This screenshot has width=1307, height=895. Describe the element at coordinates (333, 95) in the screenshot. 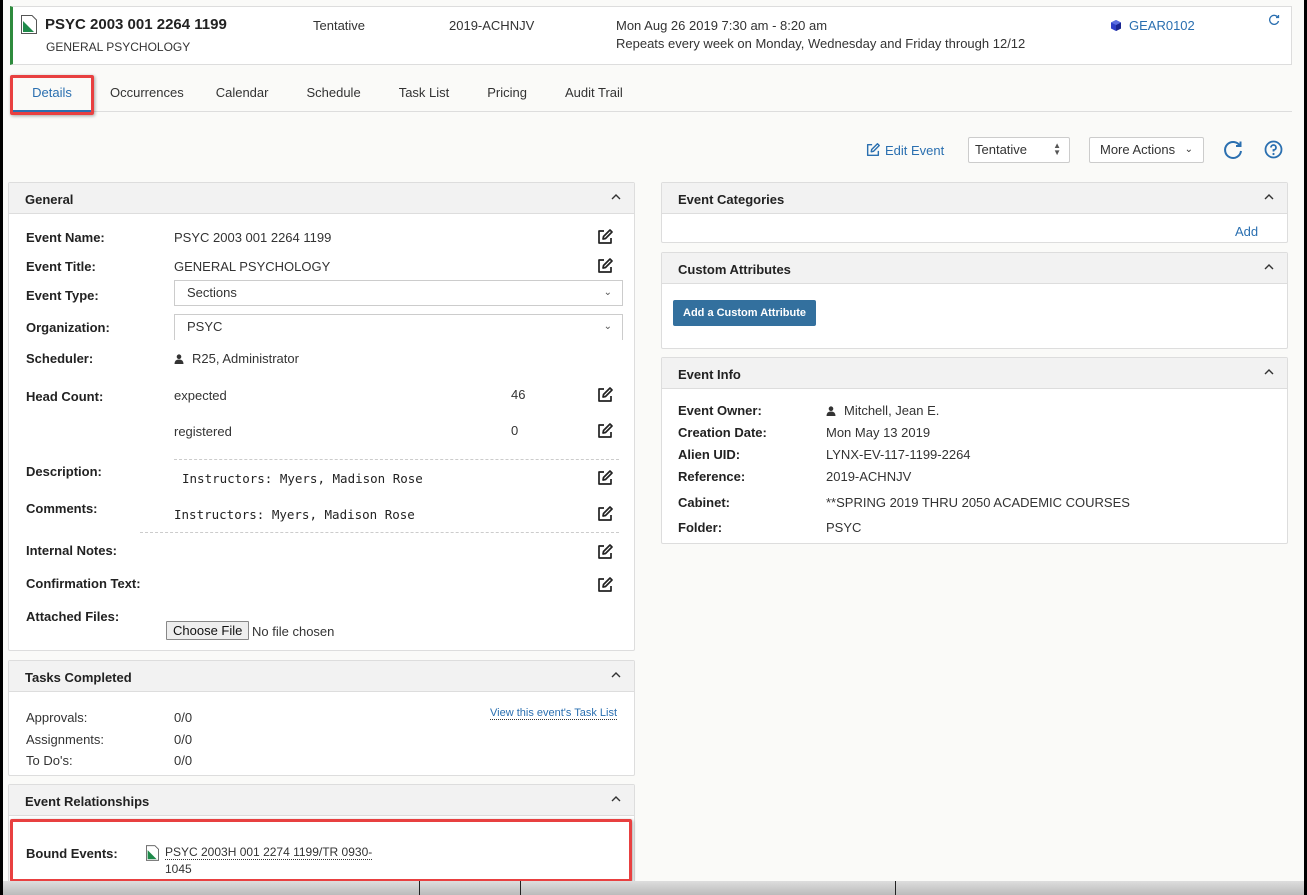

I see `tab-schedule: Schedule` at that location.